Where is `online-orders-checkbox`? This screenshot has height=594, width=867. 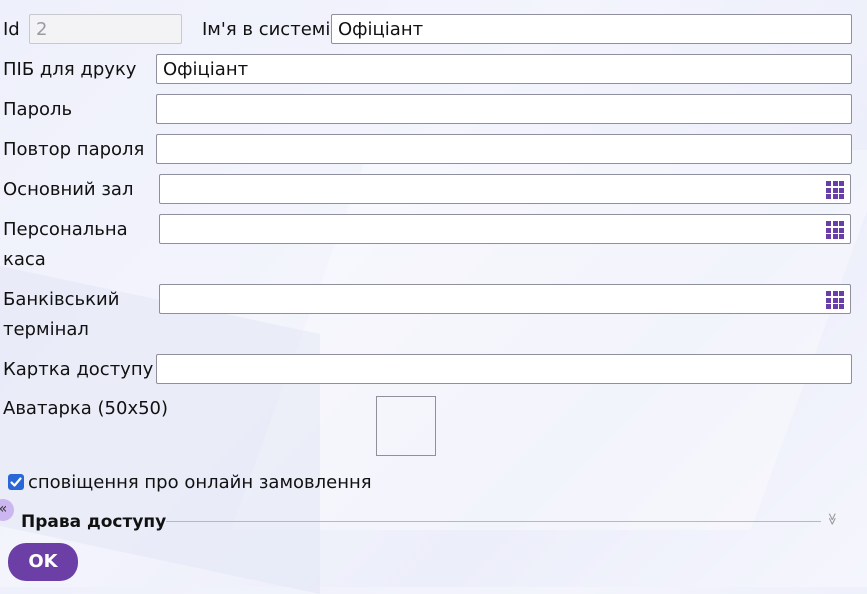
online-orders-checkbox is located at coordinates (16, 482).